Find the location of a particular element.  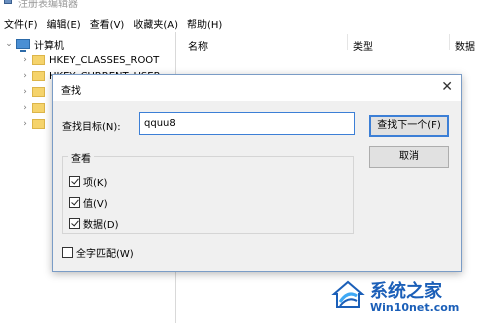

tree-item-label: HKEY_CLASSES_ROOT is located at coordinates (104, 60).